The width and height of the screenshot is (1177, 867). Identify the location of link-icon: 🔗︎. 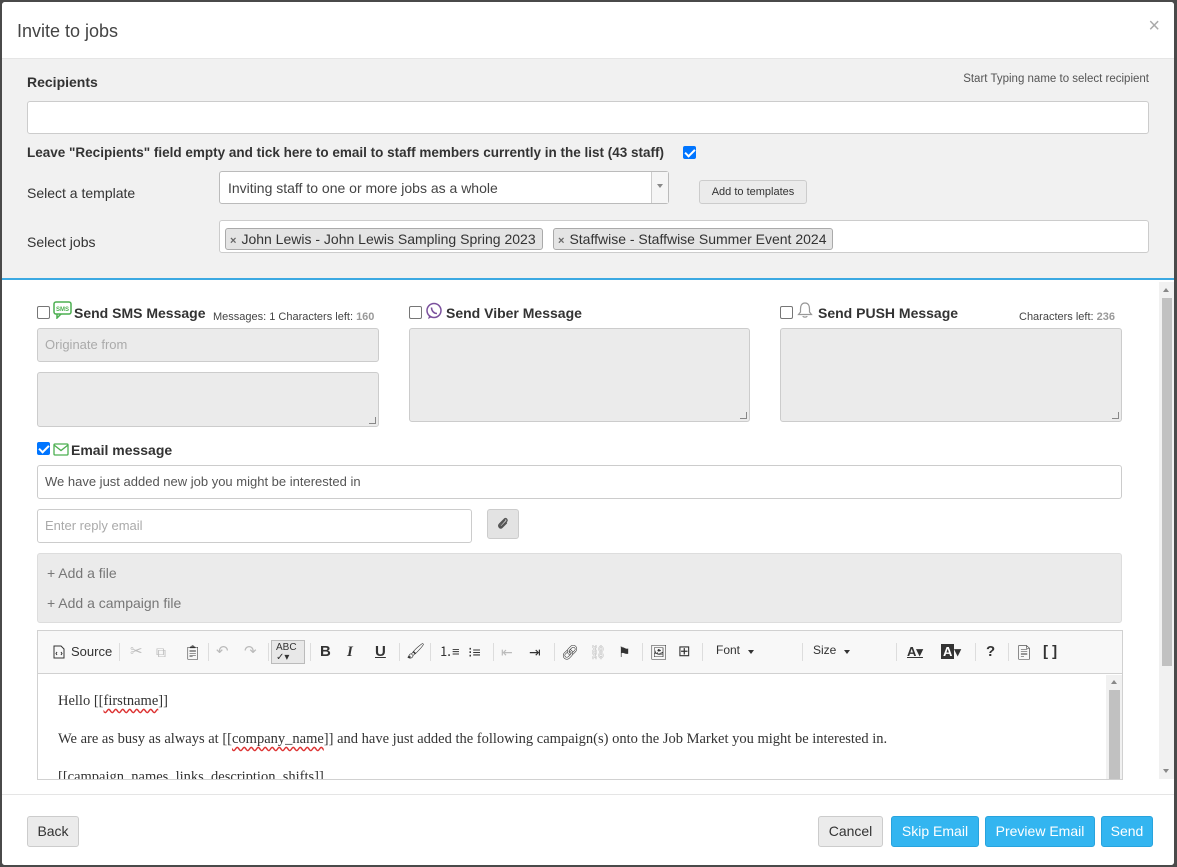
(570, 652).